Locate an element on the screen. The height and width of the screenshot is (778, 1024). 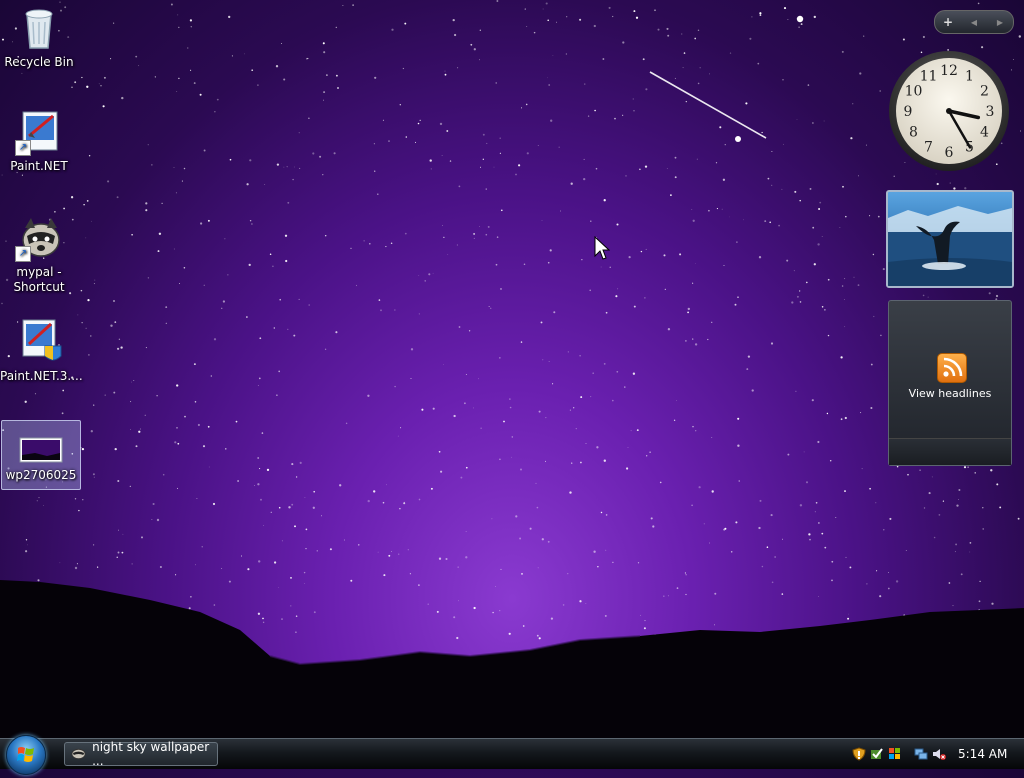
feed-bottom-strip is located at coordinates (950, 451).